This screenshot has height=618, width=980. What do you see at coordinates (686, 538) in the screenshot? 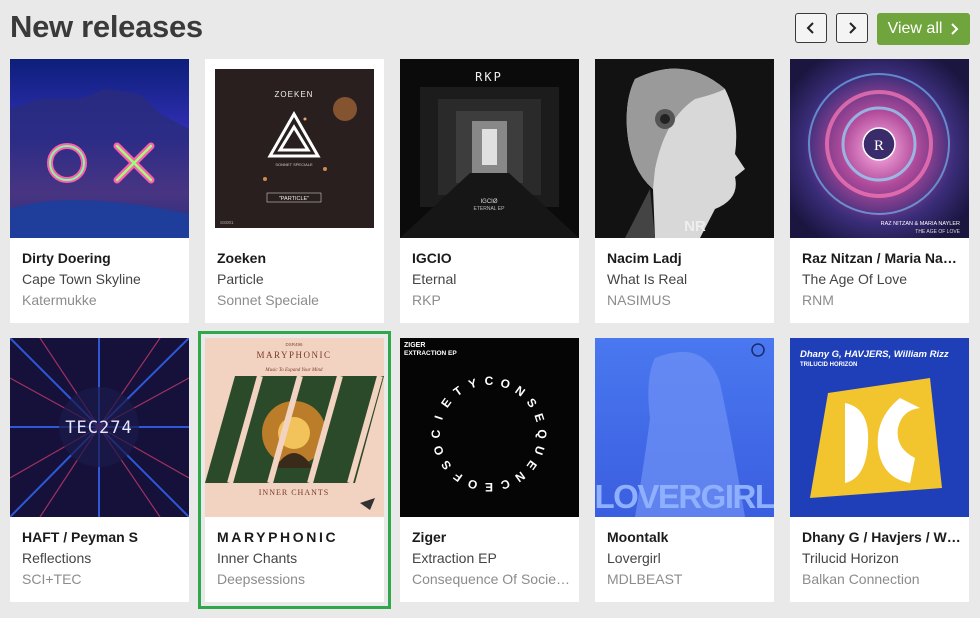
I see `artist-name: Moontalk` at bounding box center [686, 538].